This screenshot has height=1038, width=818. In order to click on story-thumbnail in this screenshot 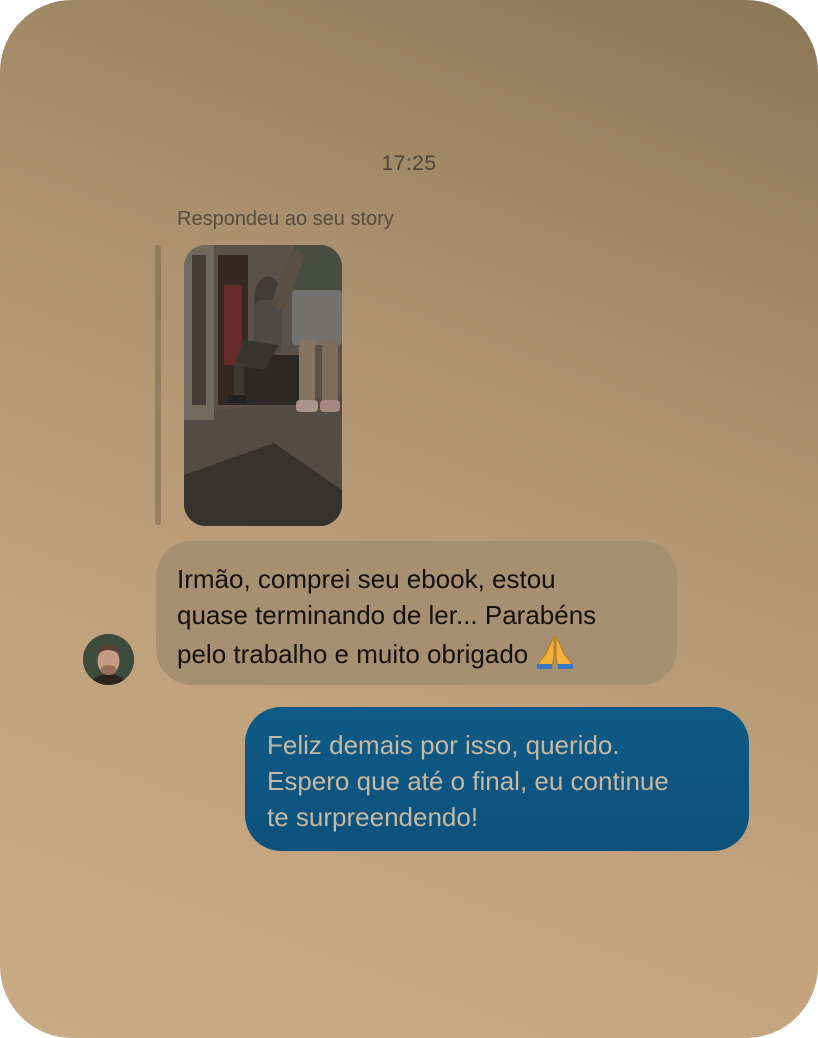, I will do `click(263, 385)`.